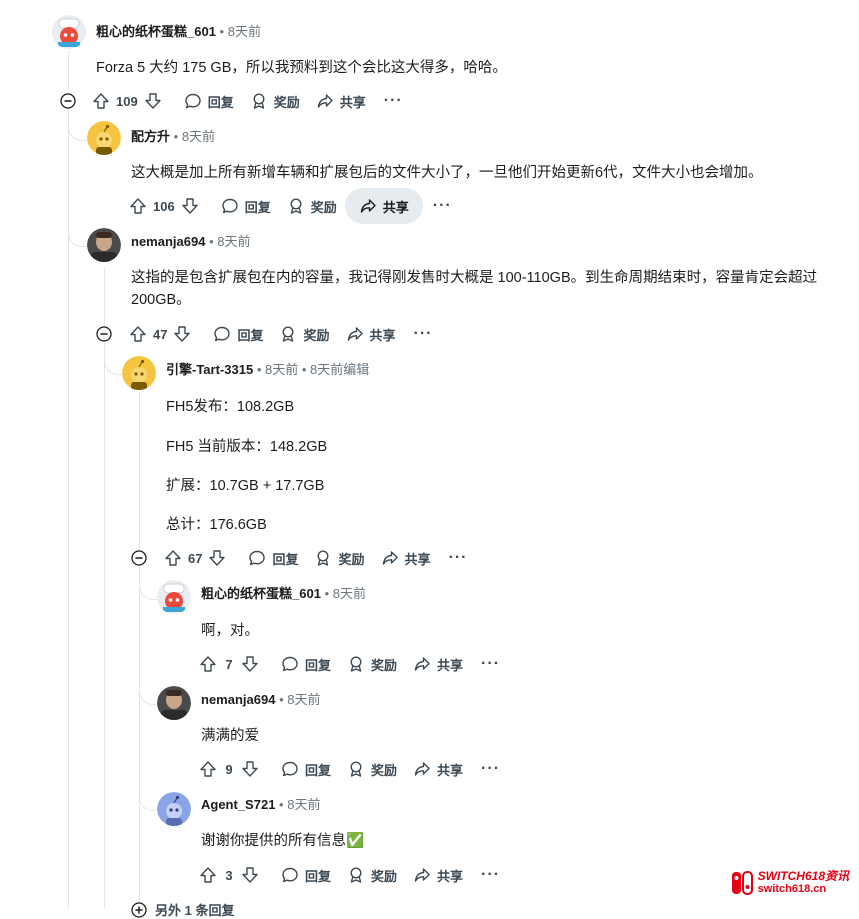  I want to click on action-bar: 109 回复 奖励 共享 ···, so click(250, 101).